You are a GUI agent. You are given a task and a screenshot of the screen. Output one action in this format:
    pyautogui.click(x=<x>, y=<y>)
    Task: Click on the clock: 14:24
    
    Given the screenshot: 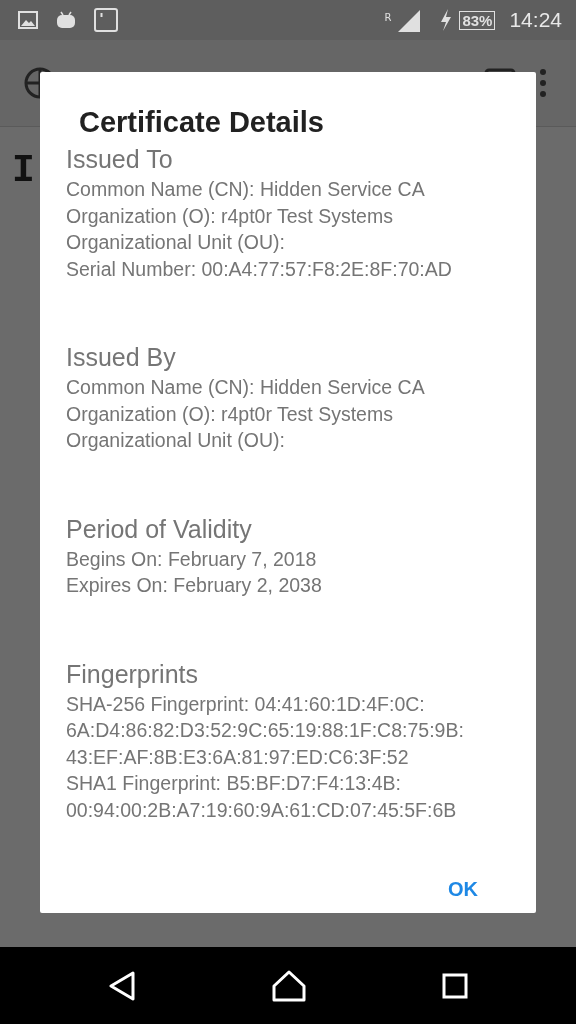 What is the action you would take?
    pyautogui.click(x=535, y=20)
    